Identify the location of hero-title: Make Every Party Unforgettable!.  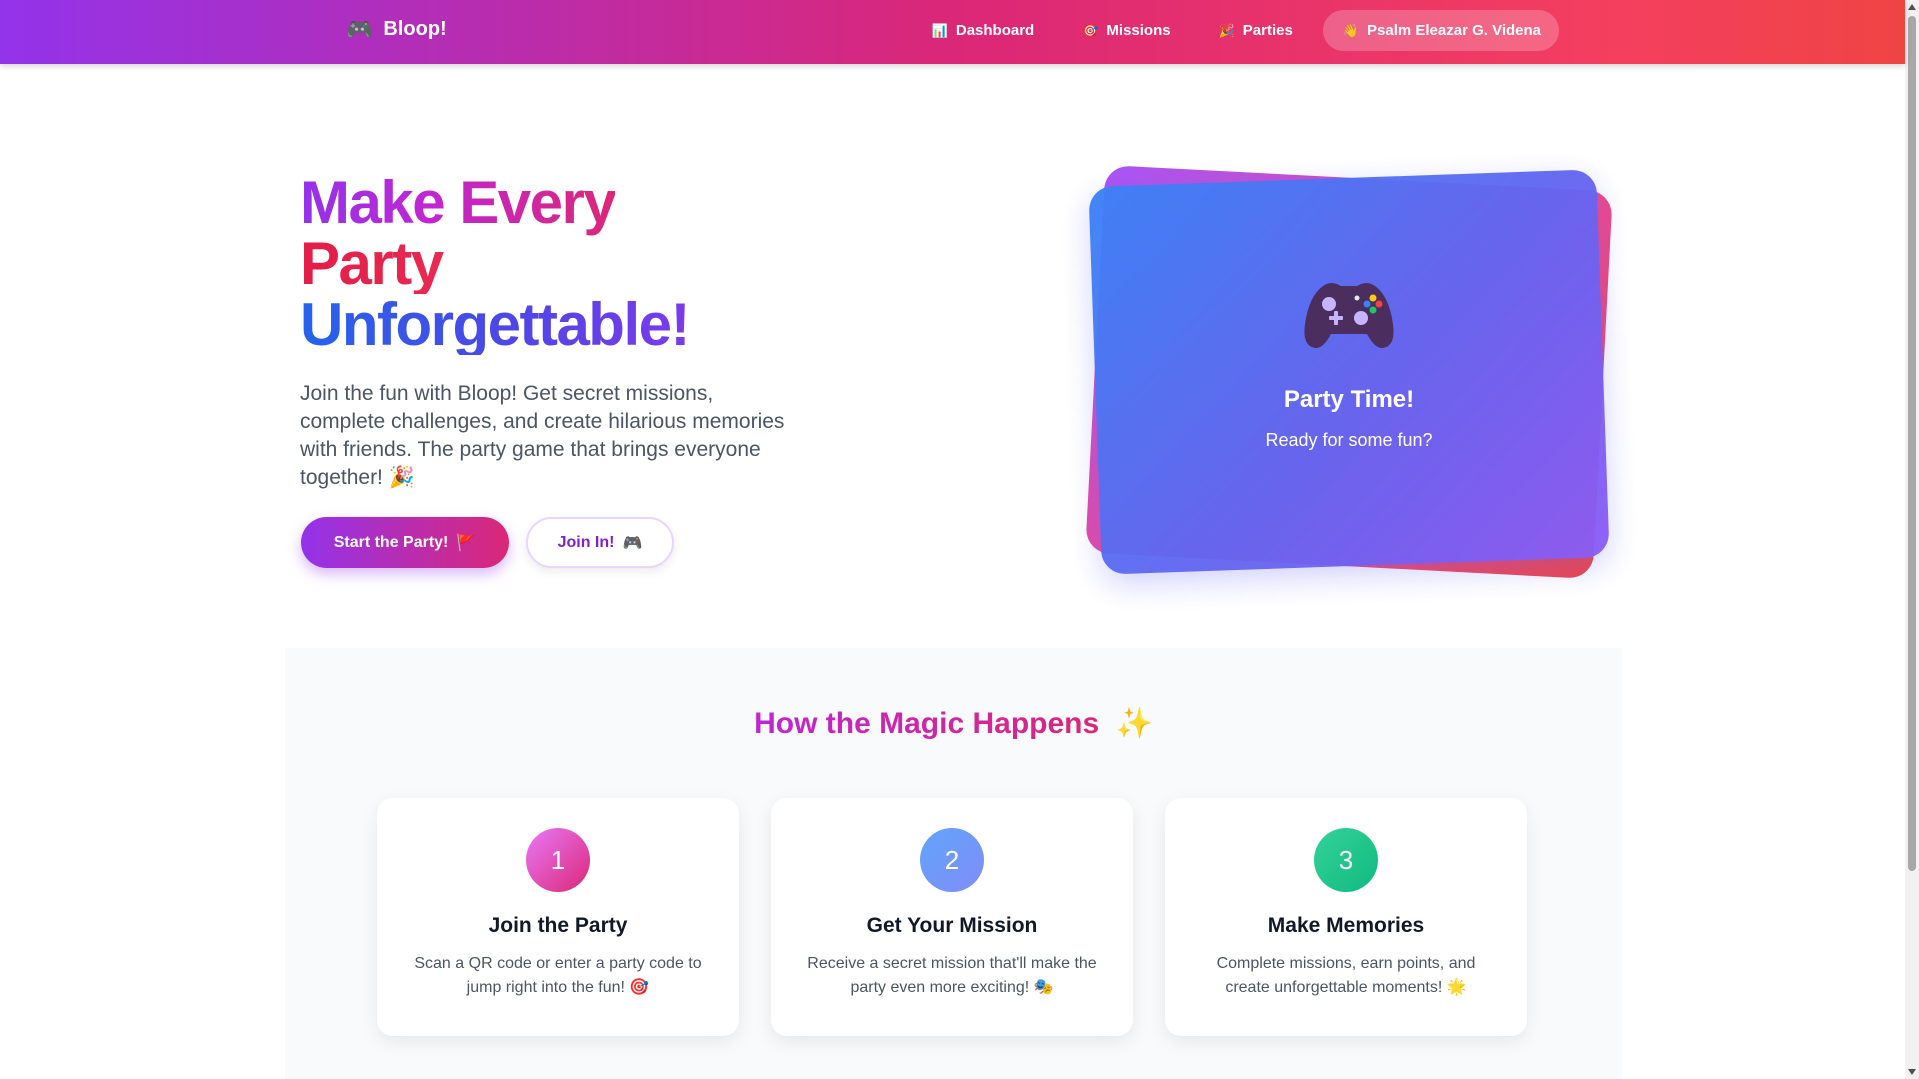
(495, 263).